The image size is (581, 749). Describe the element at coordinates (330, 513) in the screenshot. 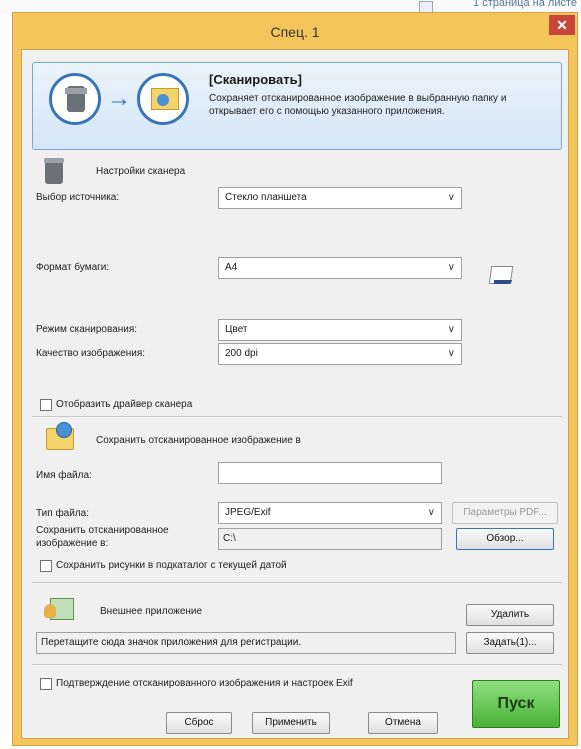

I see `filetype-select: JPEG/Exif ∨` at that location.